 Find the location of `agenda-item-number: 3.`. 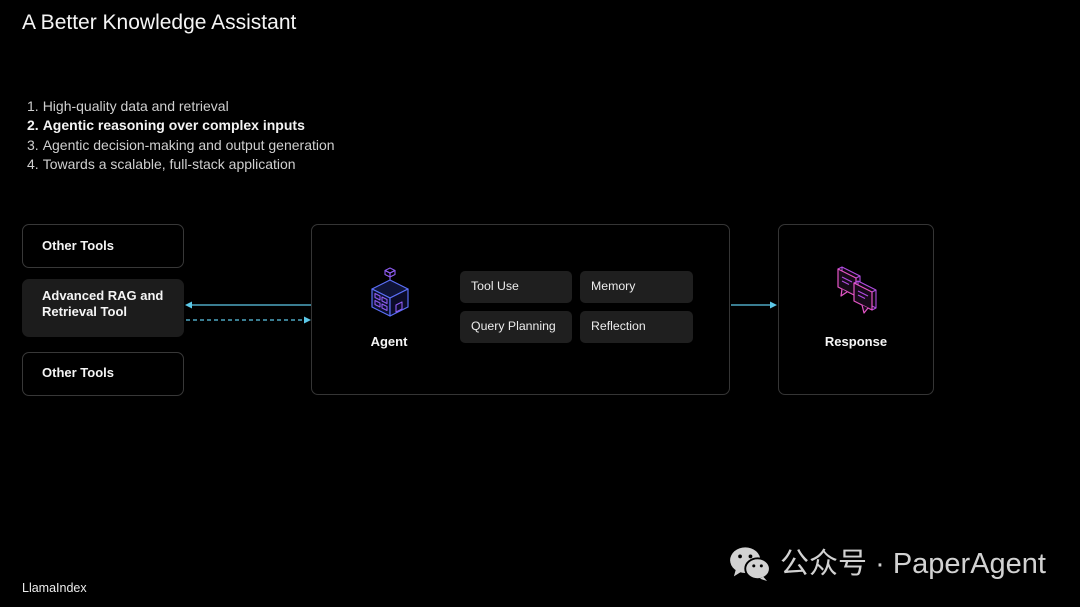

agenda-item-number: 3. is located at coordinates (33, 144).